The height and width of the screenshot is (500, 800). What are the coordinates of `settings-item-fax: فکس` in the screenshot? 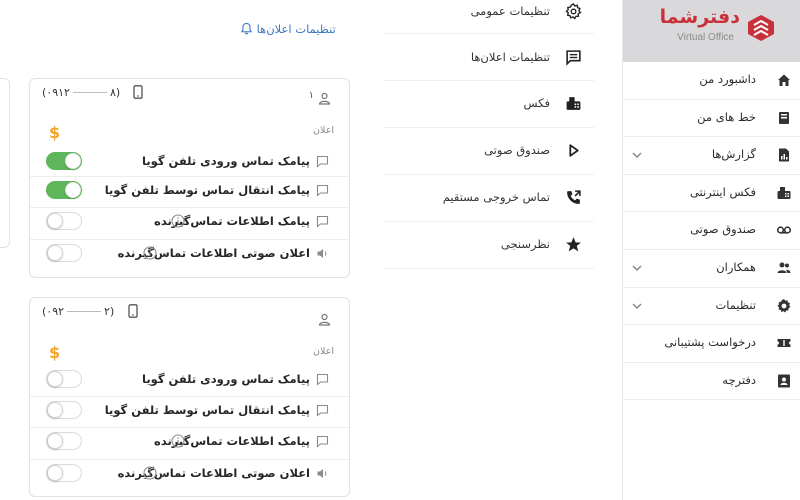 It's located at (489, 104).